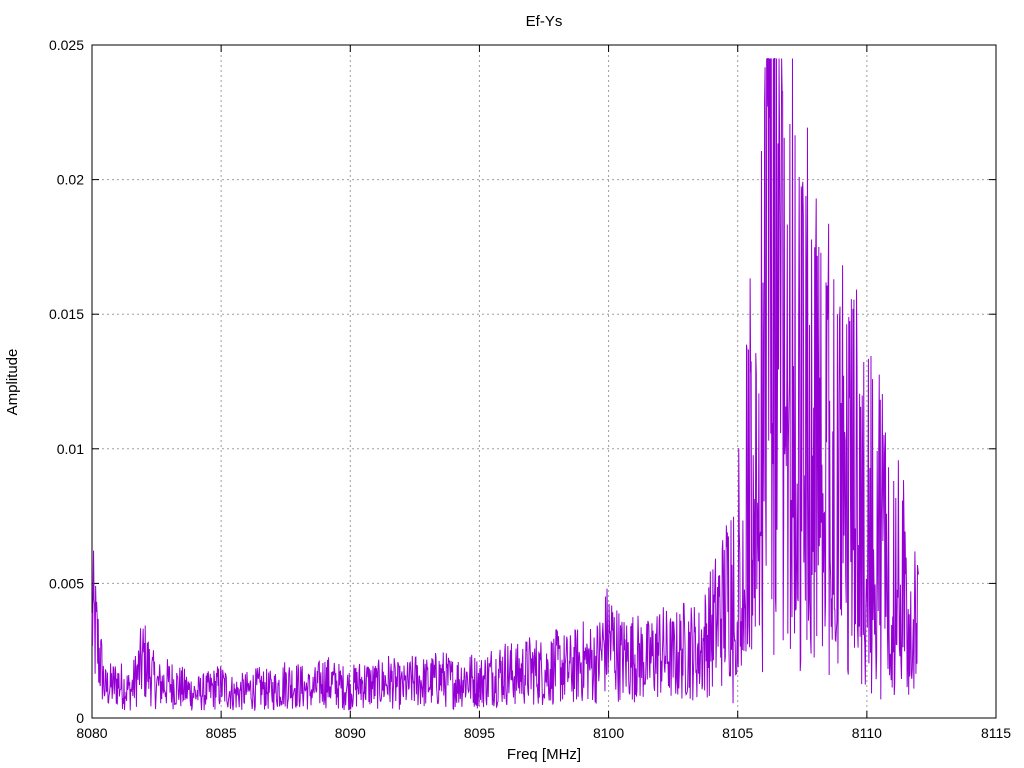 The height and width of the screenshot is (768, 1024). I want to click on y-tick-label: 0.01, so click(70, 449).